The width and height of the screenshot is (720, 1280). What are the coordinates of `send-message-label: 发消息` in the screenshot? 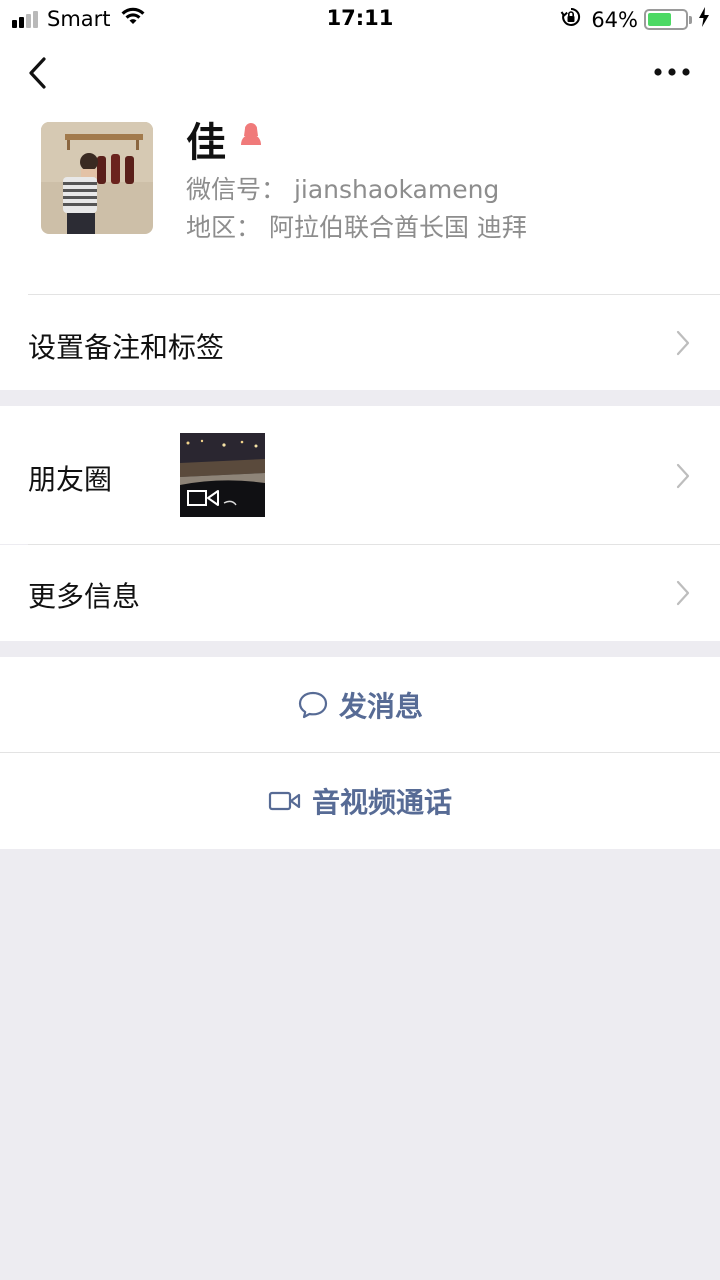 It's located at (380, 706).